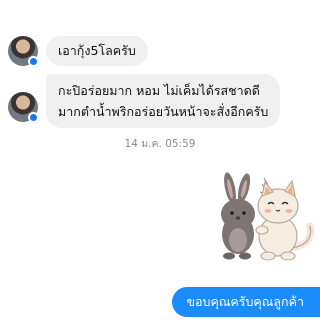 The width and height of the screenshot is (320, 320). What do you see at coordinates (159, 90) in the screenshot?
I see `message-text-line: กะปิอร่อยมาก หอม ไม่เค็มได้รสชาดดี` at bounding box center [159, 90].